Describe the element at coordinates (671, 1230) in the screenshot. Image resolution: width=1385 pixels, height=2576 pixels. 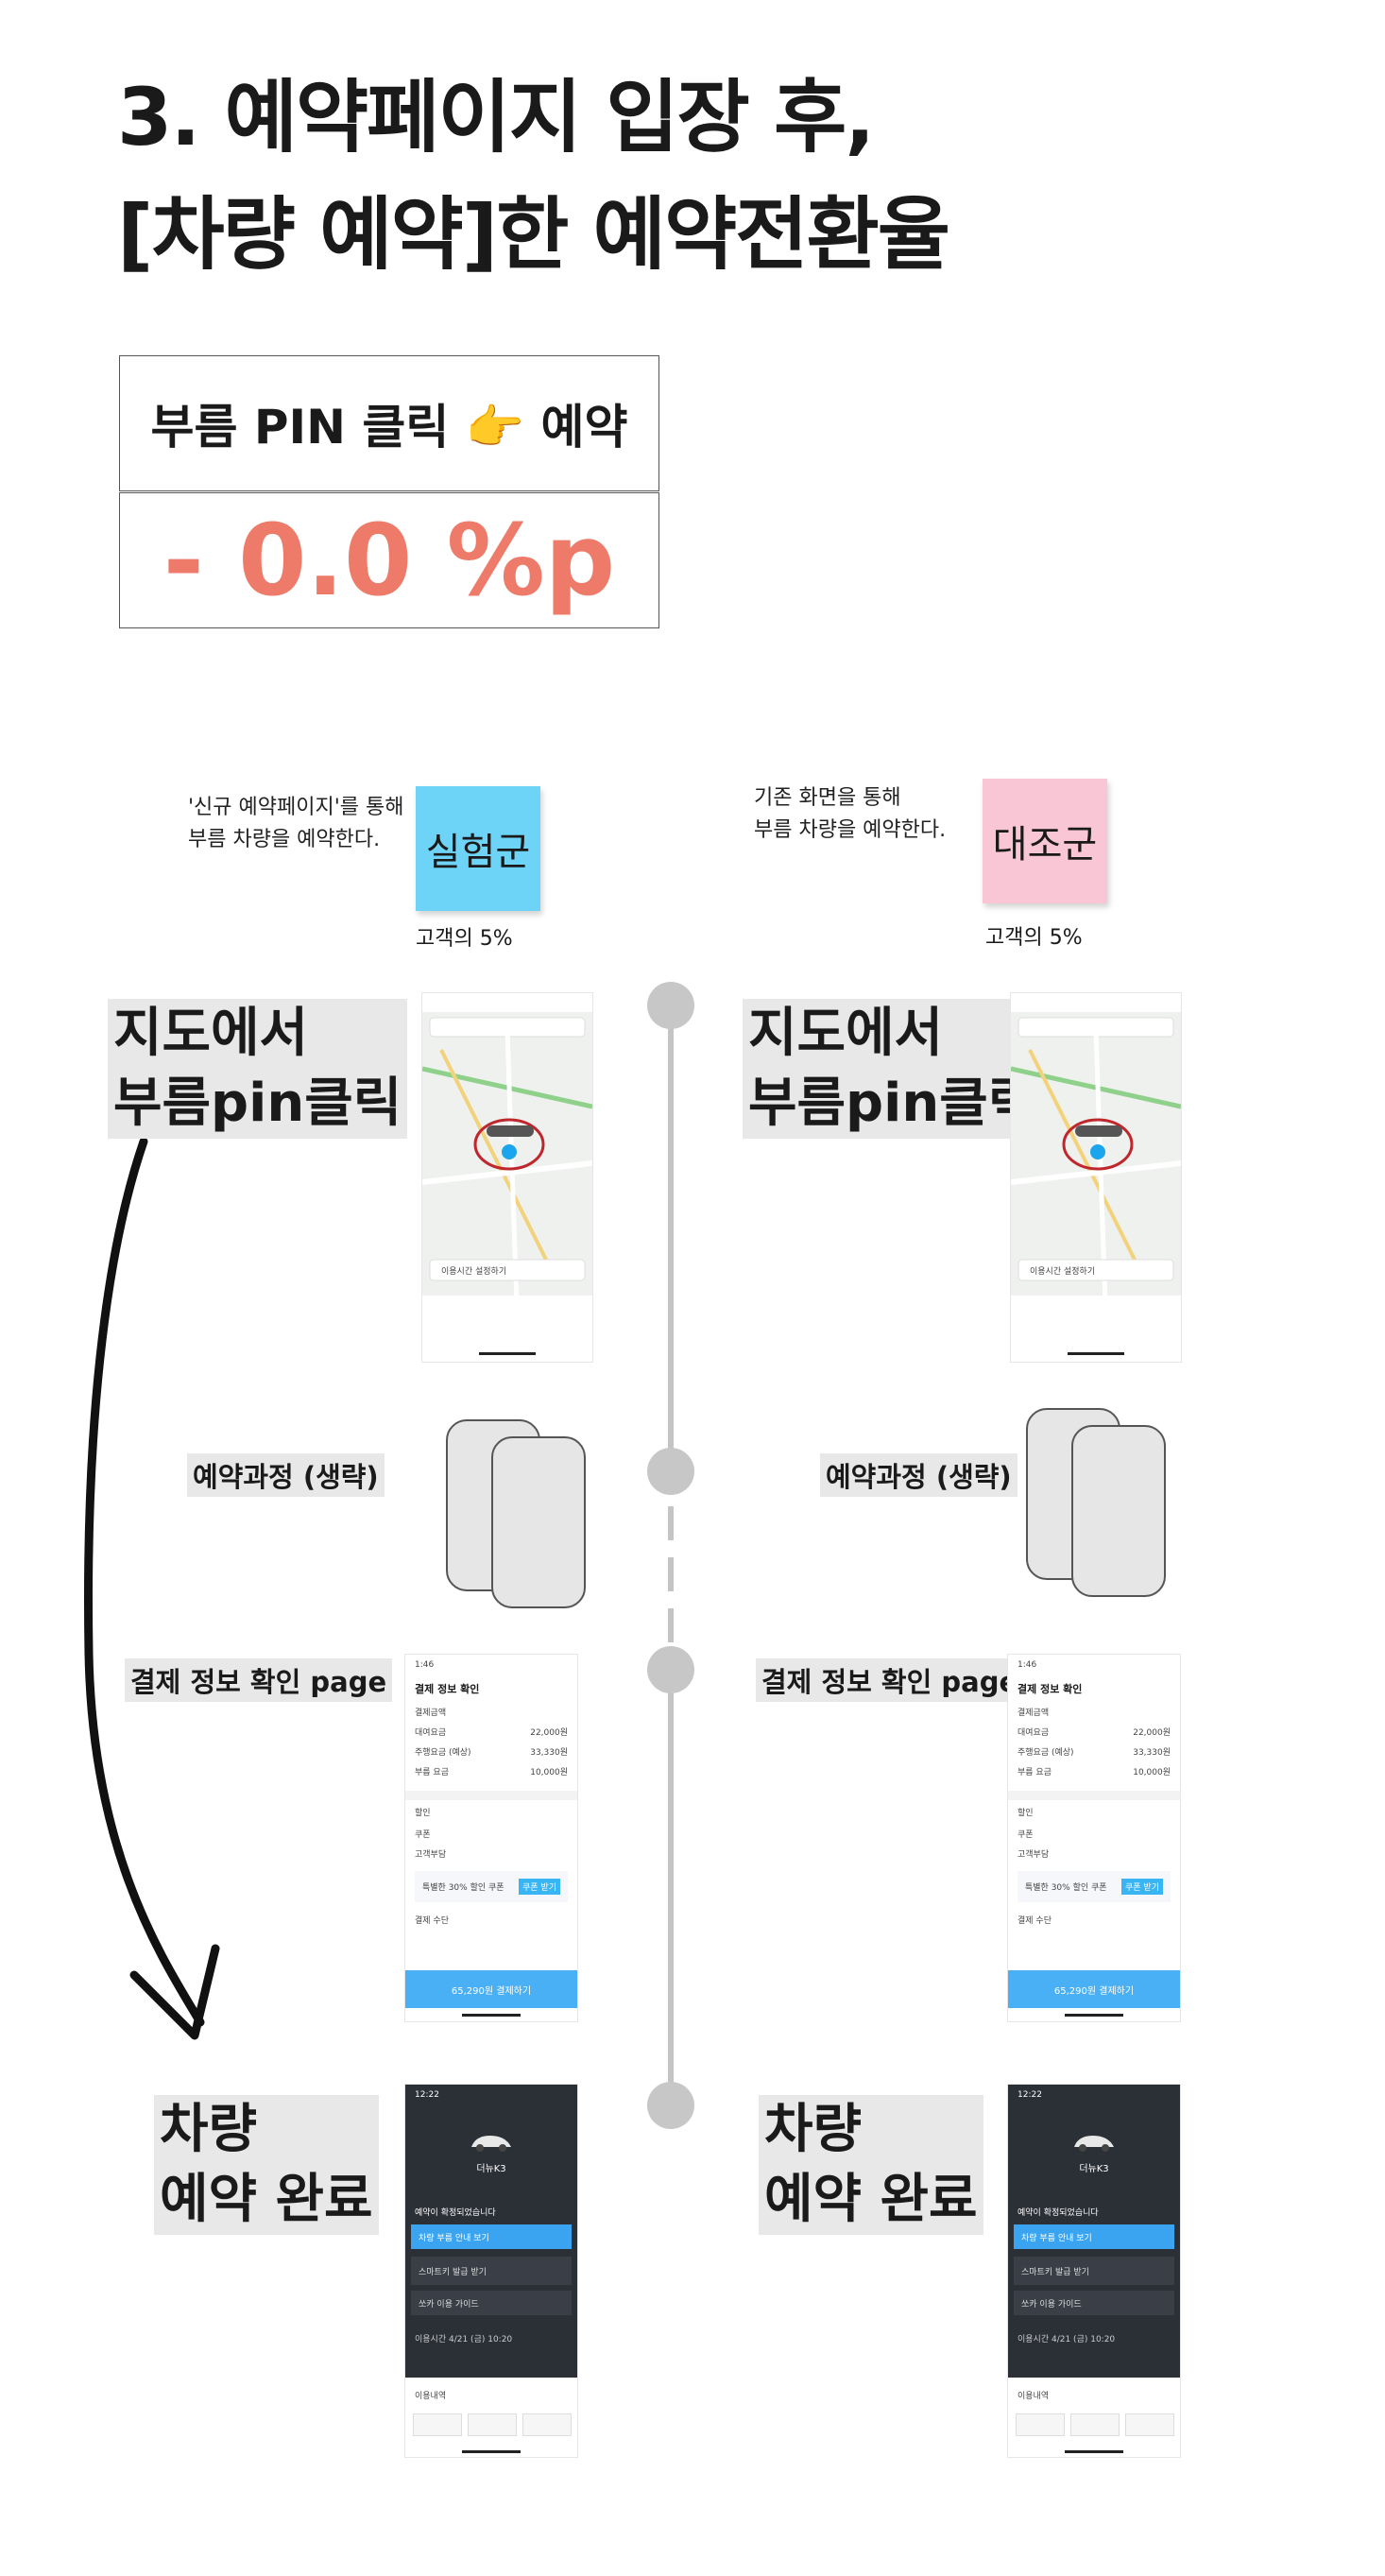
I see `timeline-line-top` at that location.